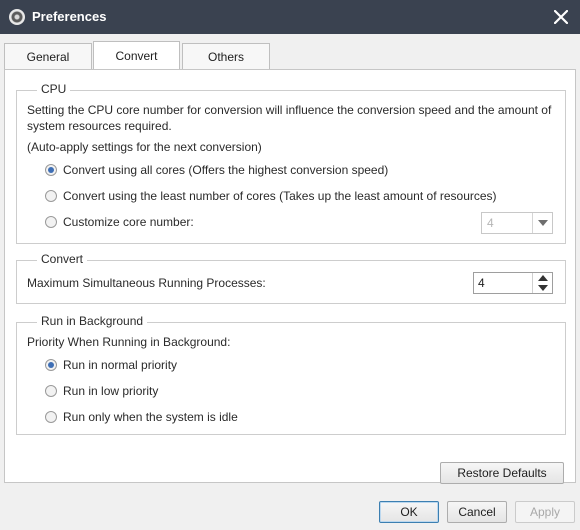  What do you see at coordinates (92, 321) in the screenshot?
I see `background-group-title: Run in Background` at bounding box center [92, 321].